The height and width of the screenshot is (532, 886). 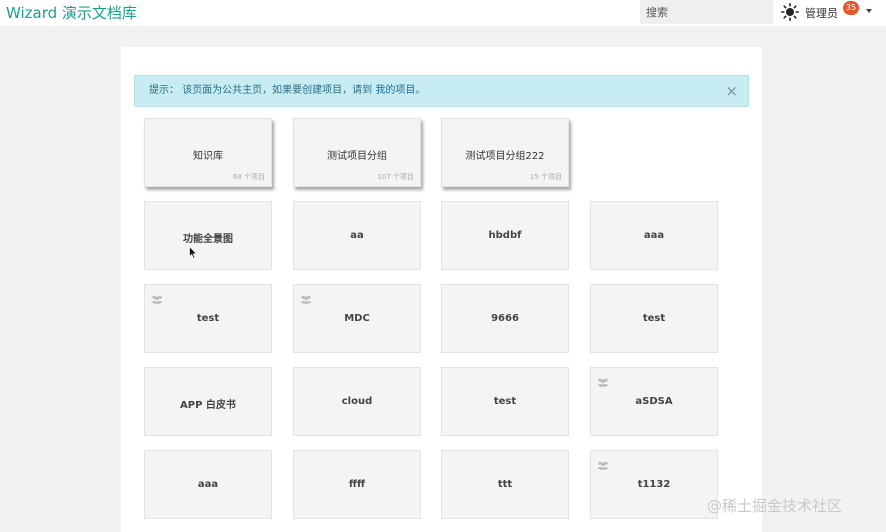 I want to click on project-card: aSDSA, so click(x=654, y=401).